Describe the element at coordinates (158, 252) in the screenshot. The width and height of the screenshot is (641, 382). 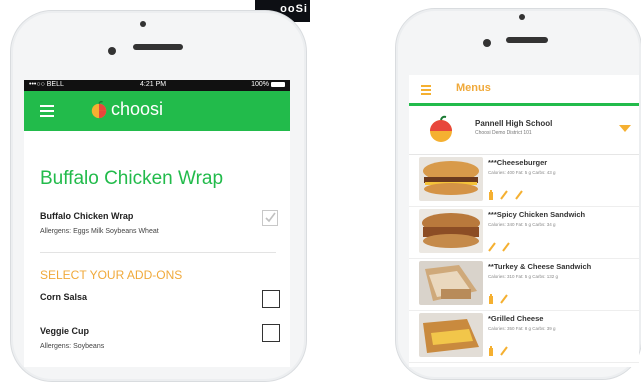
I see `divider` at that location.